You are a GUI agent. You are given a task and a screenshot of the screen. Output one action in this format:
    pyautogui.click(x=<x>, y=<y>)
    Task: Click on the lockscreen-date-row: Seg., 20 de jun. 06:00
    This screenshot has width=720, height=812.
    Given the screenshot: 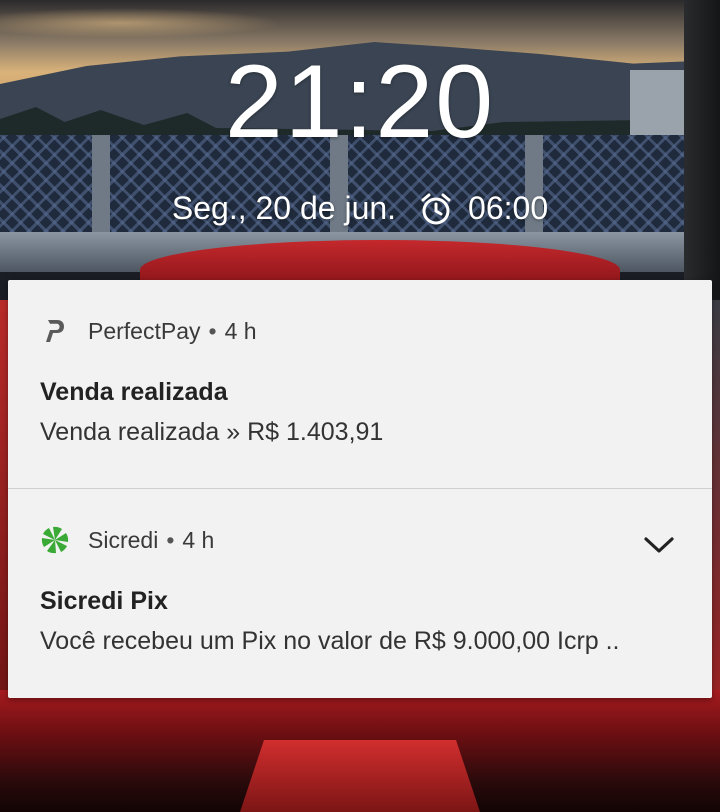 What is the action you would take?
    pyautogui.click(x=360, y=208)
    